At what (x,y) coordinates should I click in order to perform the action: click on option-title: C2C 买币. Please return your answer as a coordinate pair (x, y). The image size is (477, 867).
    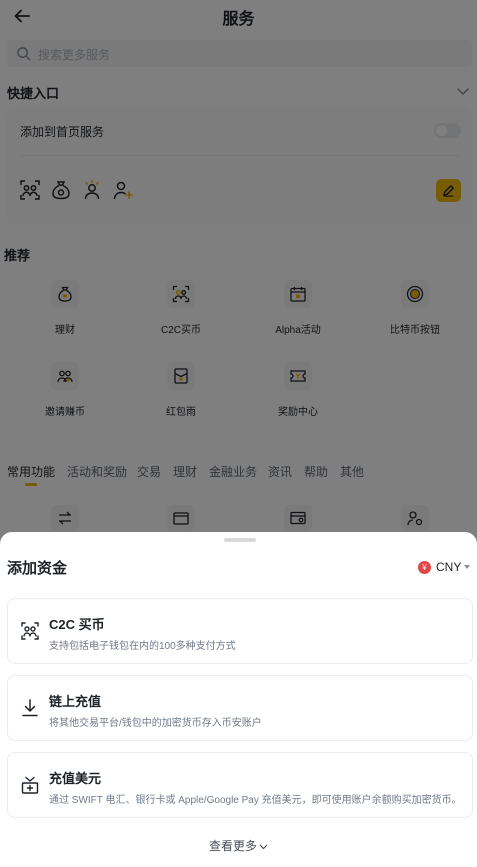
    Looking at the image, I should click on (77, 624).